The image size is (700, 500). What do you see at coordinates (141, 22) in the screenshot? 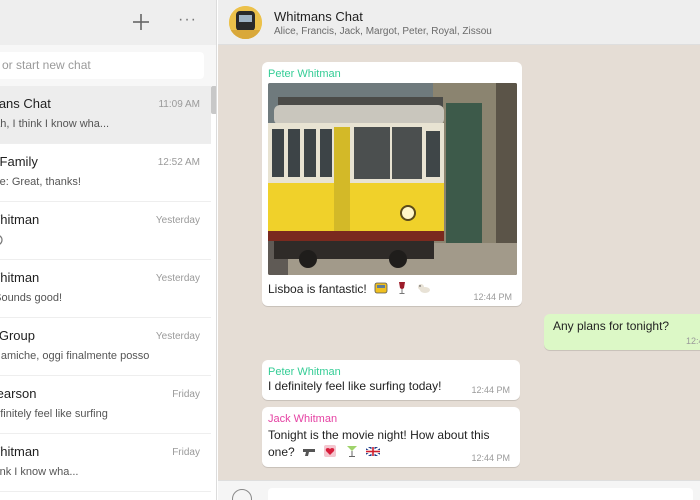
I see `plus-icon` at bounding box center [141, 22].